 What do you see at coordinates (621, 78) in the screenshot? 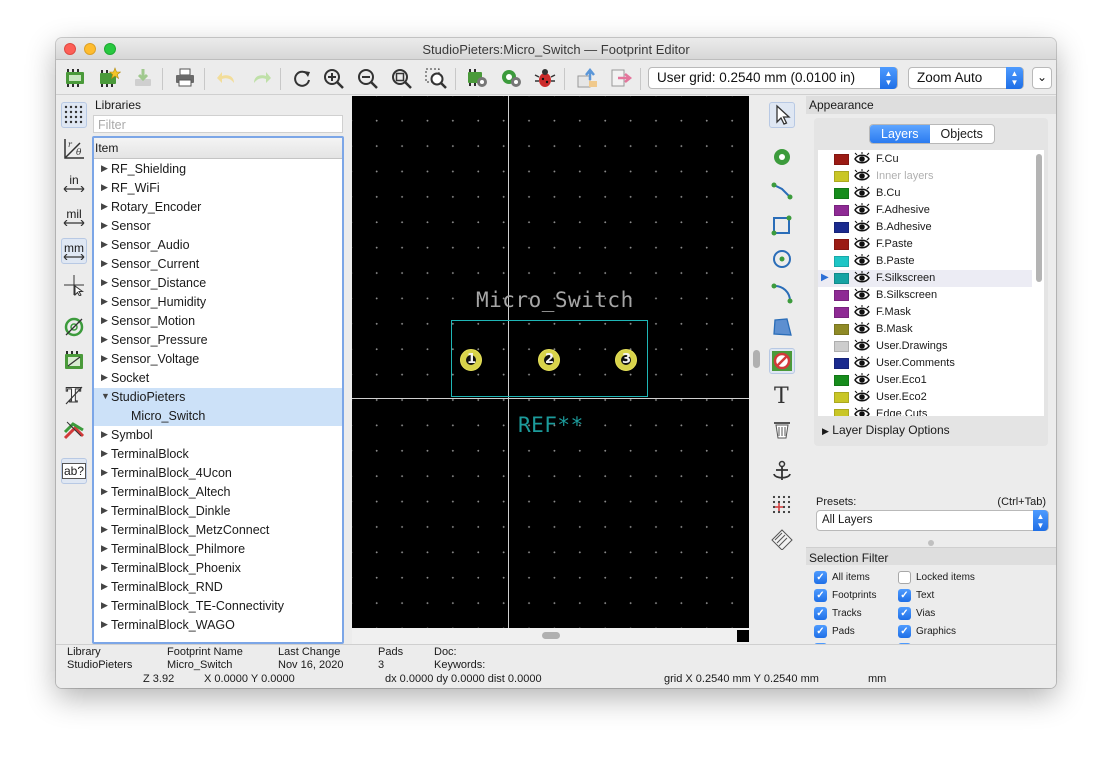
I see `insert-into-board-icon` at bounding box center [621, 78].